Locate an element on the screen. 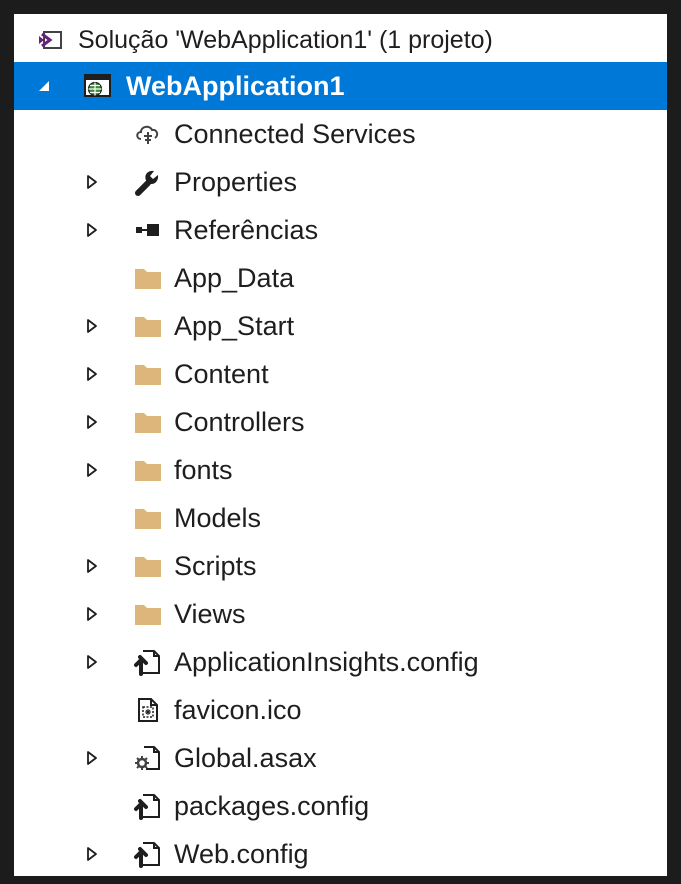 This screenshot has height=884, width=681. item-label: Global.asax is located at coordinates (245, 757).